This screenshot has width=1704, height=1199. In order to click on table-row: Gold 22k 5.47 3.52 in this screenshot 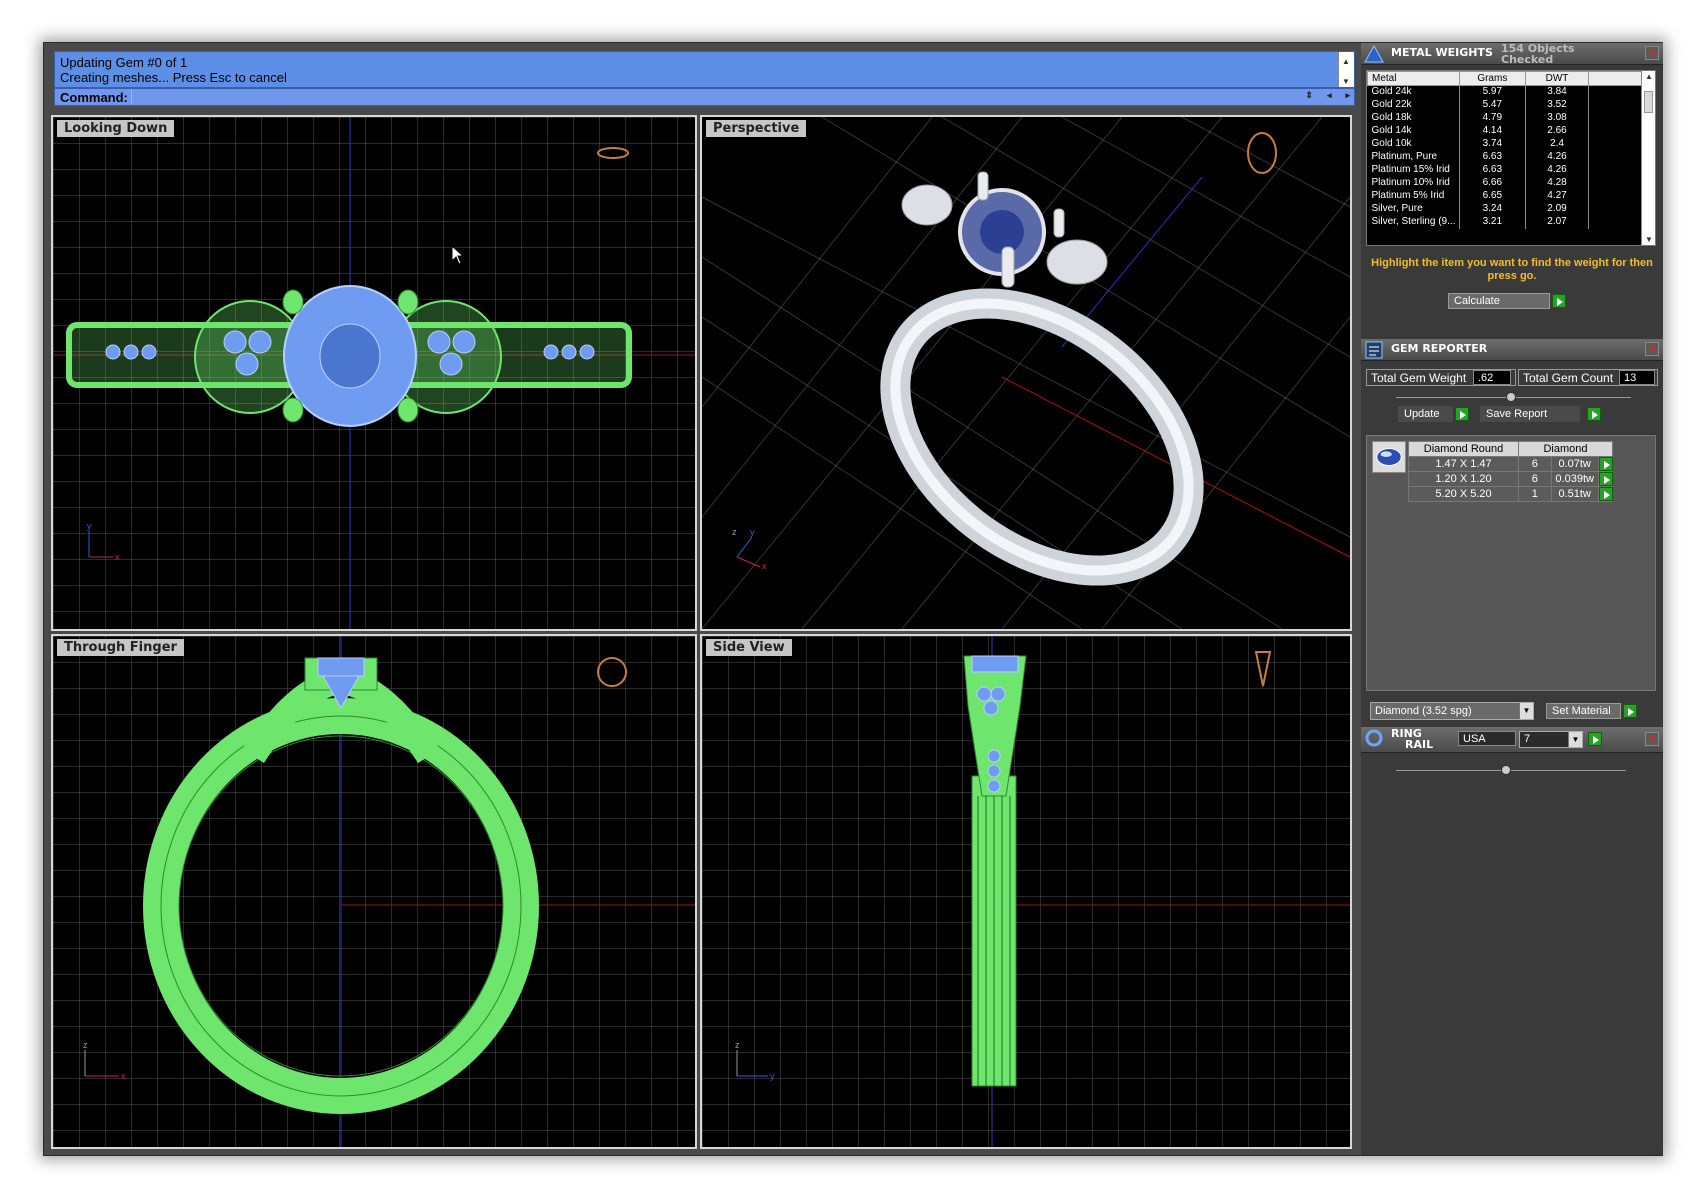, I will do `click(1504, 105)`.